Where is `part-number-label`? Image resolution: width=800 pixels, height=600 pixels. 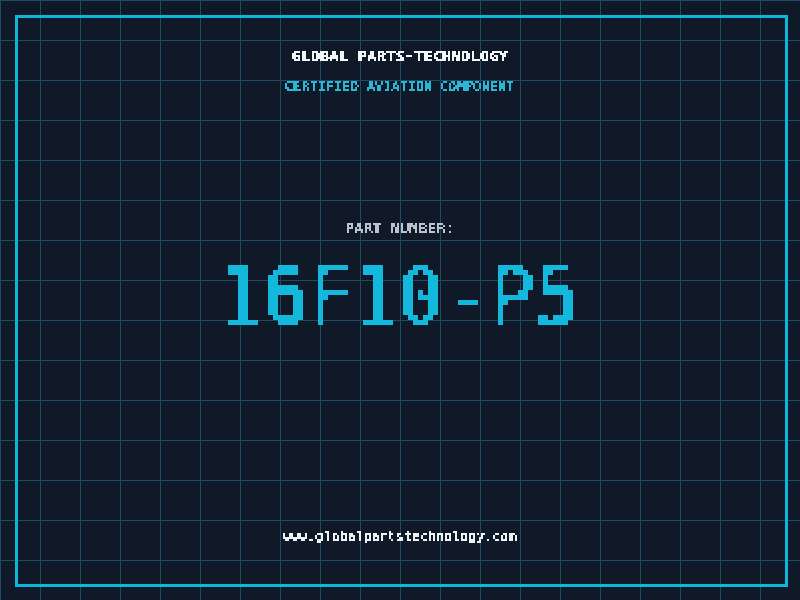 part-number-label is located at coordinates (400, 228).